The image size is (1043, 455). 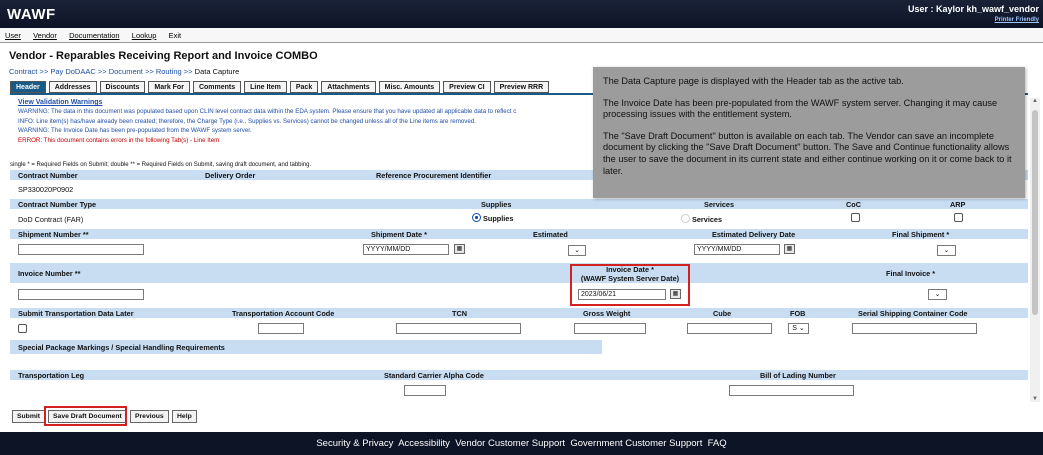 I want to click on breadcrumb-routing: Routing, so click(x=169, y=71).